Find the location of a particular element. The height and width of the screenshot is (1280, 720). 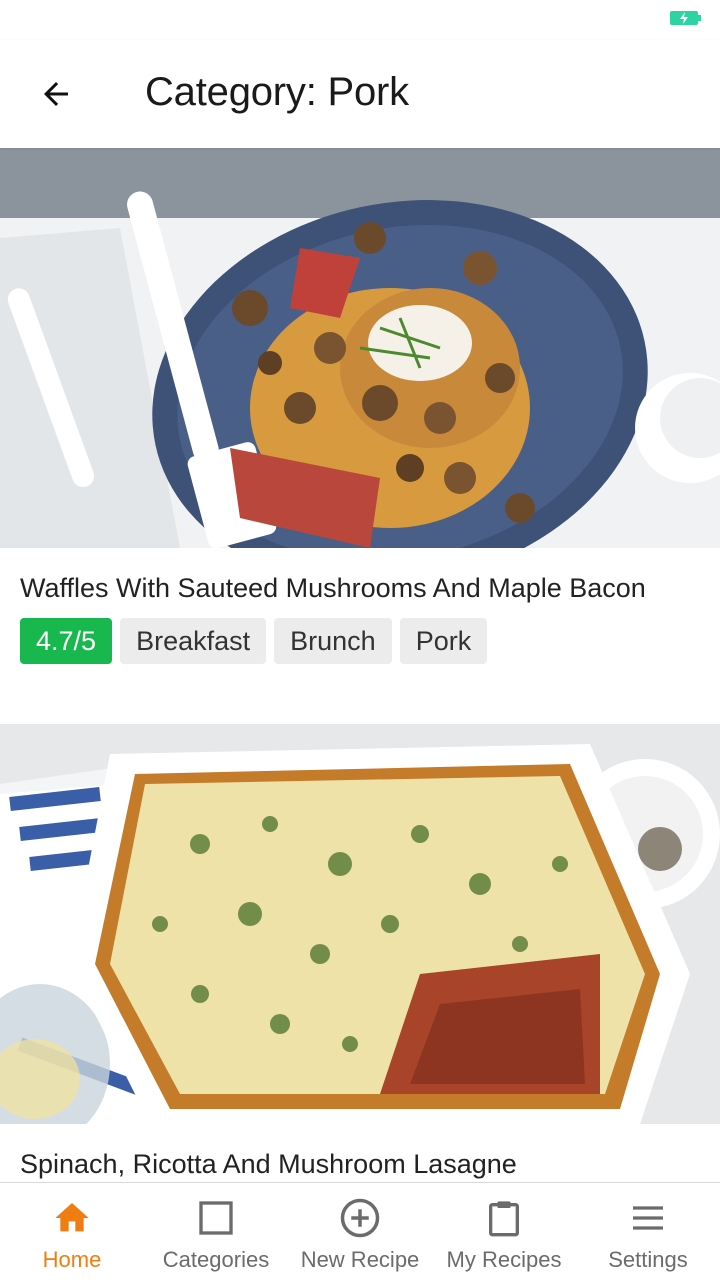

tag-chip: Breakfast is located at coordinates (193, 641).